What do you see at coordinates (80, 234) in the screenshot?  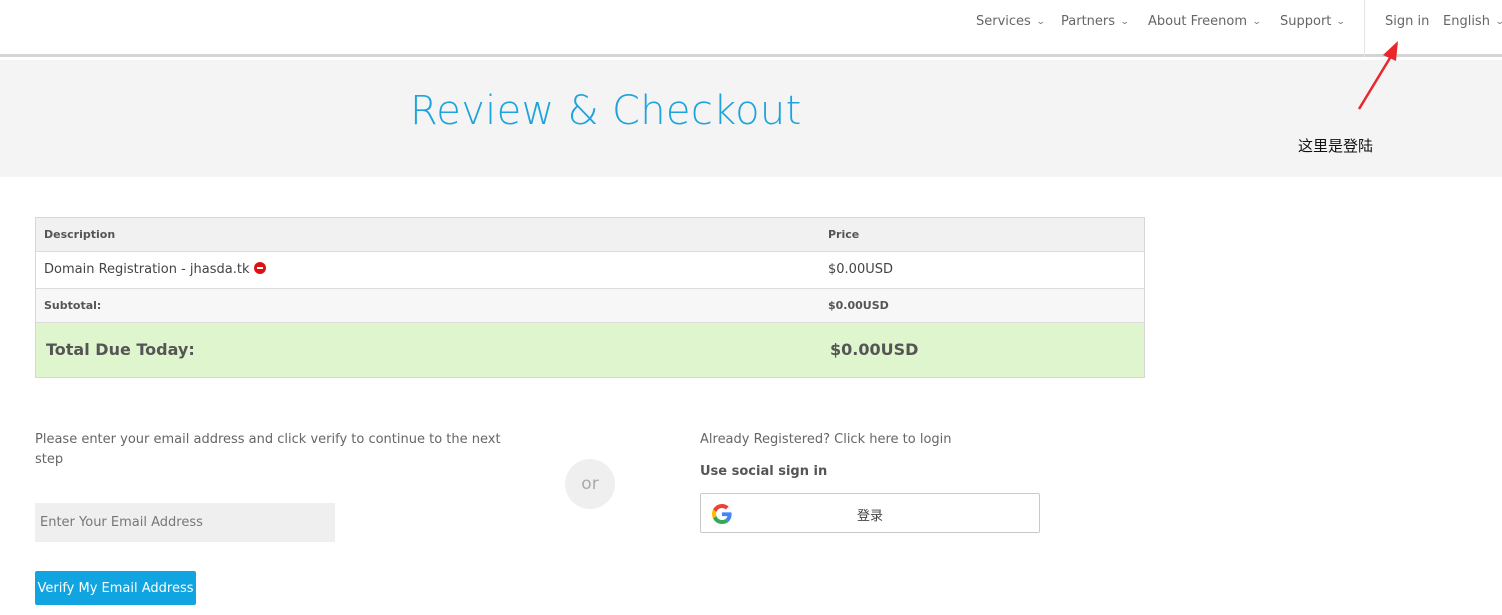 I see `column-header-description: Description` at bounding box center [80, 234].